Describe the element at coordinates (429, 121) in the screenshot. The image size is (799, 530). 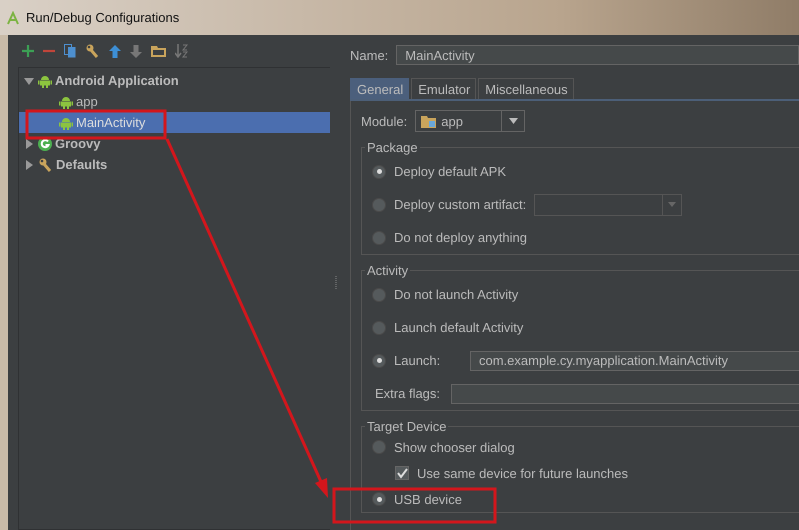
I see `module-folder-icon` at that location.